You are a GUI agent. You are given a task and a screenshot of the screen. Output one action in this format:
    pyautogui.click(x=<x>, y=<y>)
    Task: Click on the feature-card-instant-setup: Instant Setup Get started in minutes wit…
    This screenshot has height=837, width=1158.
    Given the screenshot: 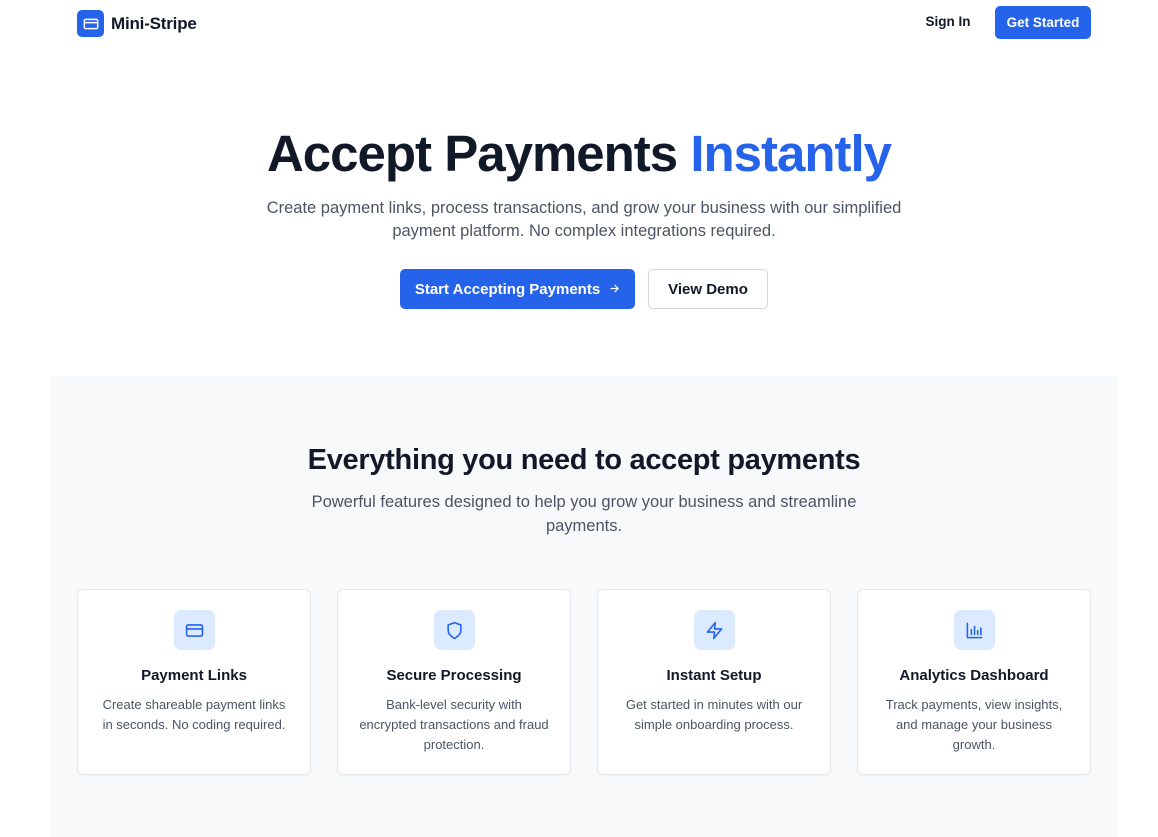 What is the action you would take?
    pyautogui.click(x=714, y=682)
    